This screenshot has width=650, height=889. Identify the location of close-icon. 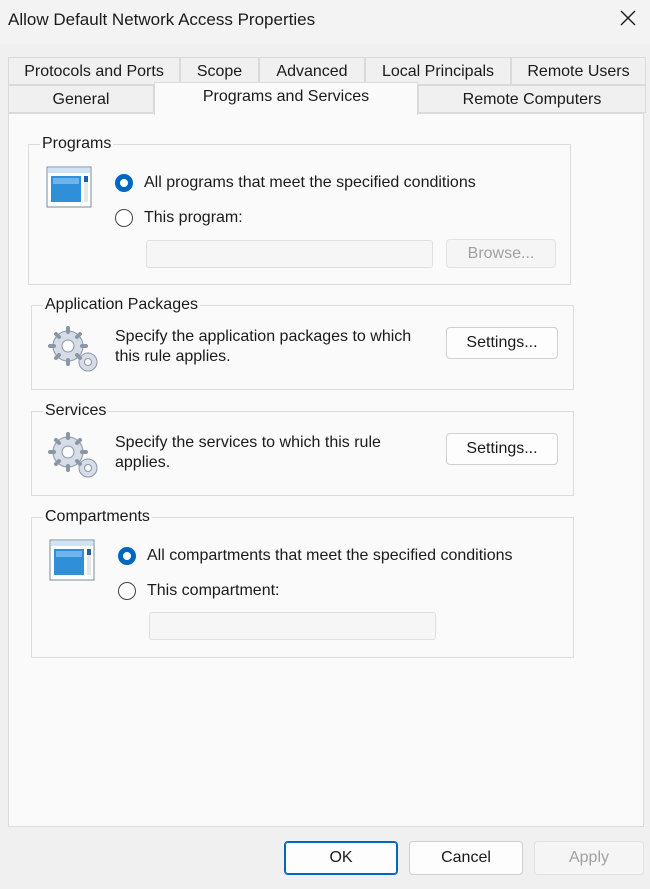
(628, 18).